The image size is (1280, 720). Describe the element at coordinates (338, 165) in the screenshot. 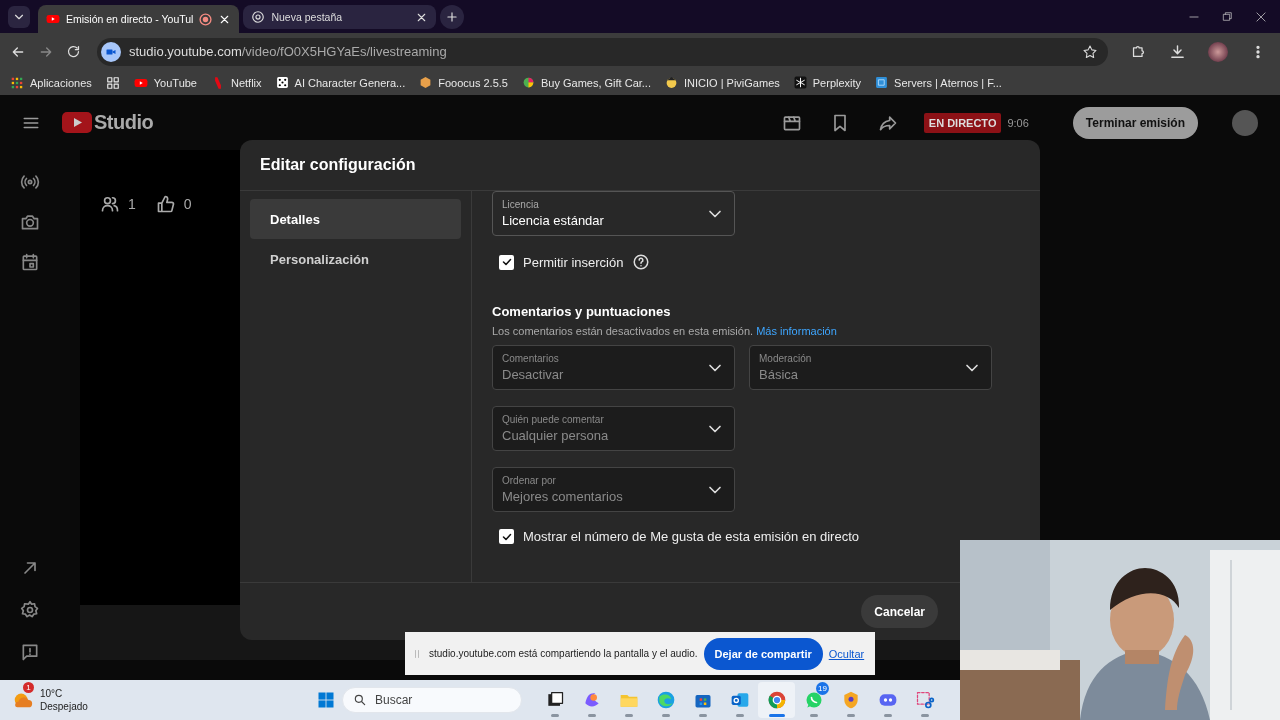

I see `dialog-title: Editar configuración` at that location.